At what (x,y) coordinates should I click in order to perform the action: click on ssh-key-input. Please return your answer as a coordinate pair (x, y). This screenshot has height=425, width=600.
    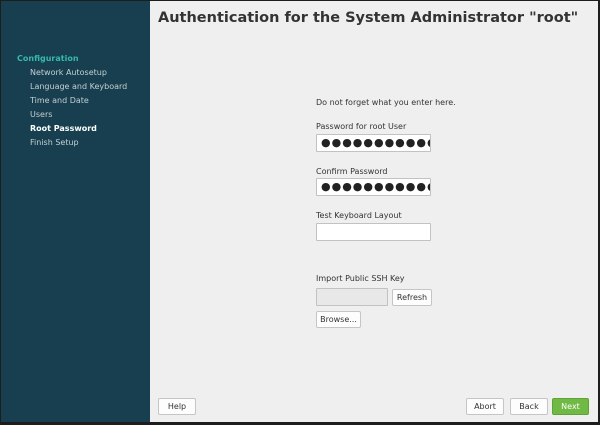
    Looking at the image, I should click on (352, 297).